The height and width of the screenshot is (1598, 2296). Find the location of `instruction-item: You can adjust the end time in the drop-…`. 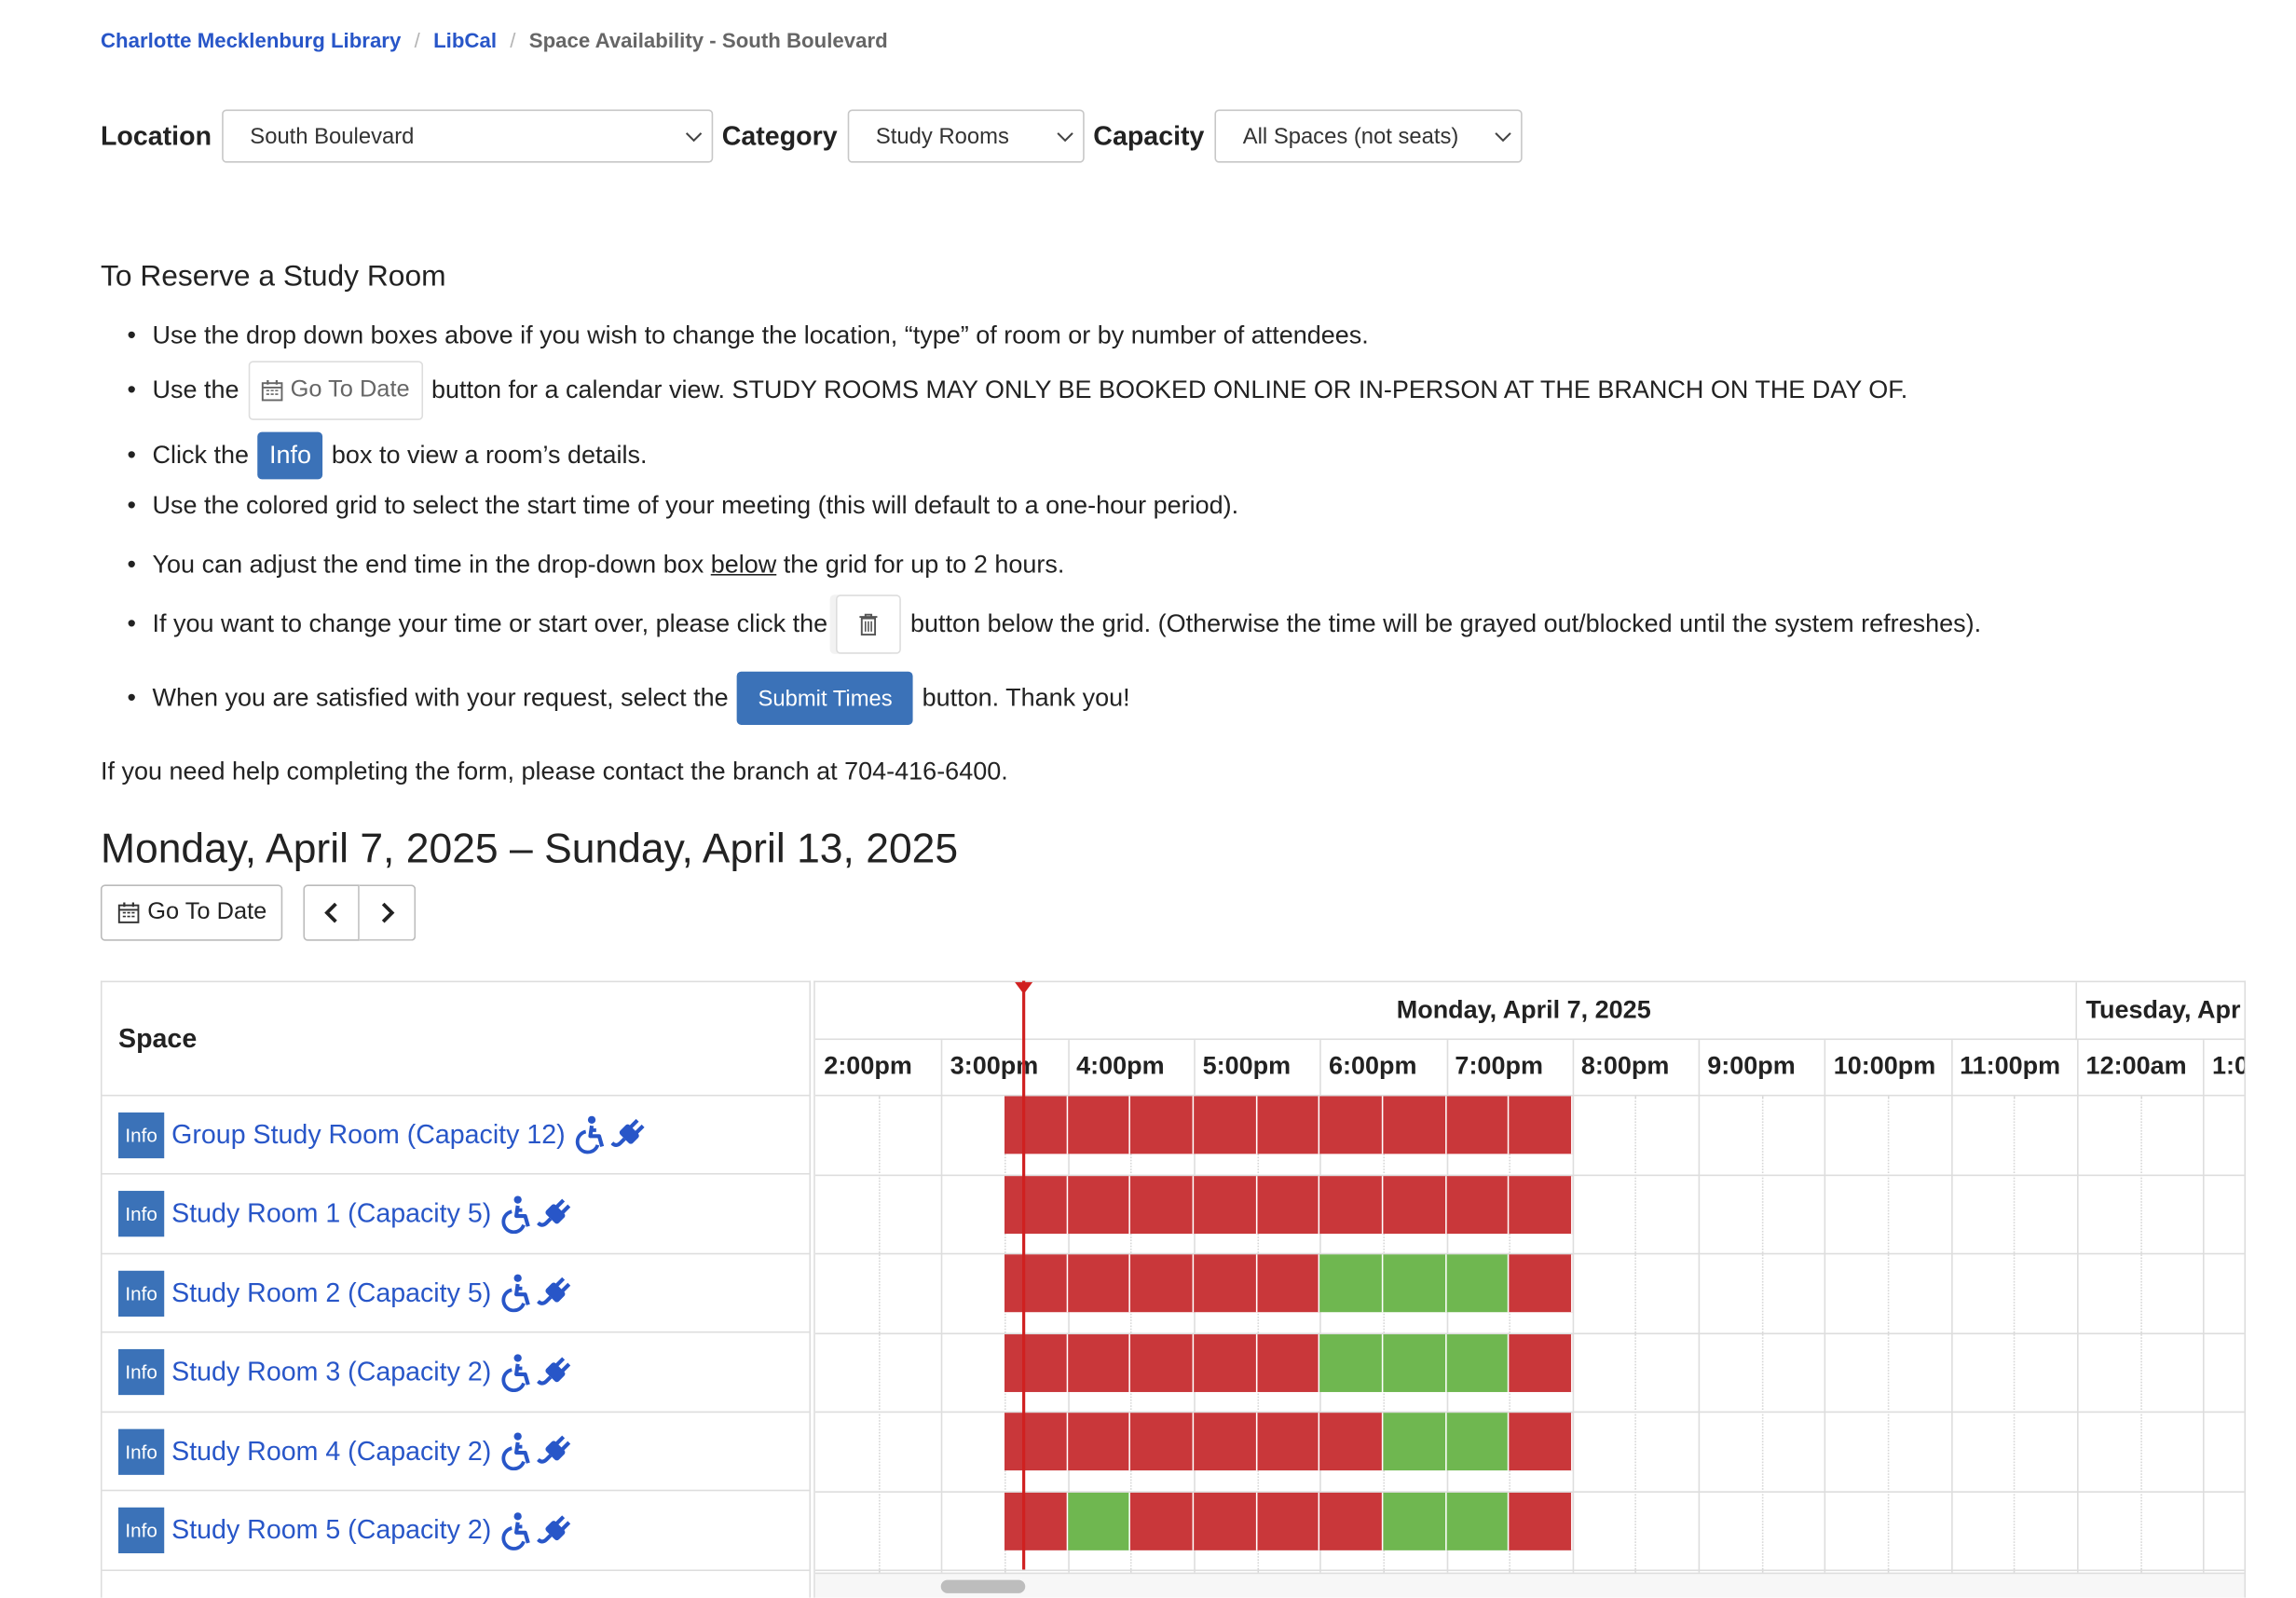

instruction-item: You can adjust the end time in the drop-… is located at coordinates (596, 565).